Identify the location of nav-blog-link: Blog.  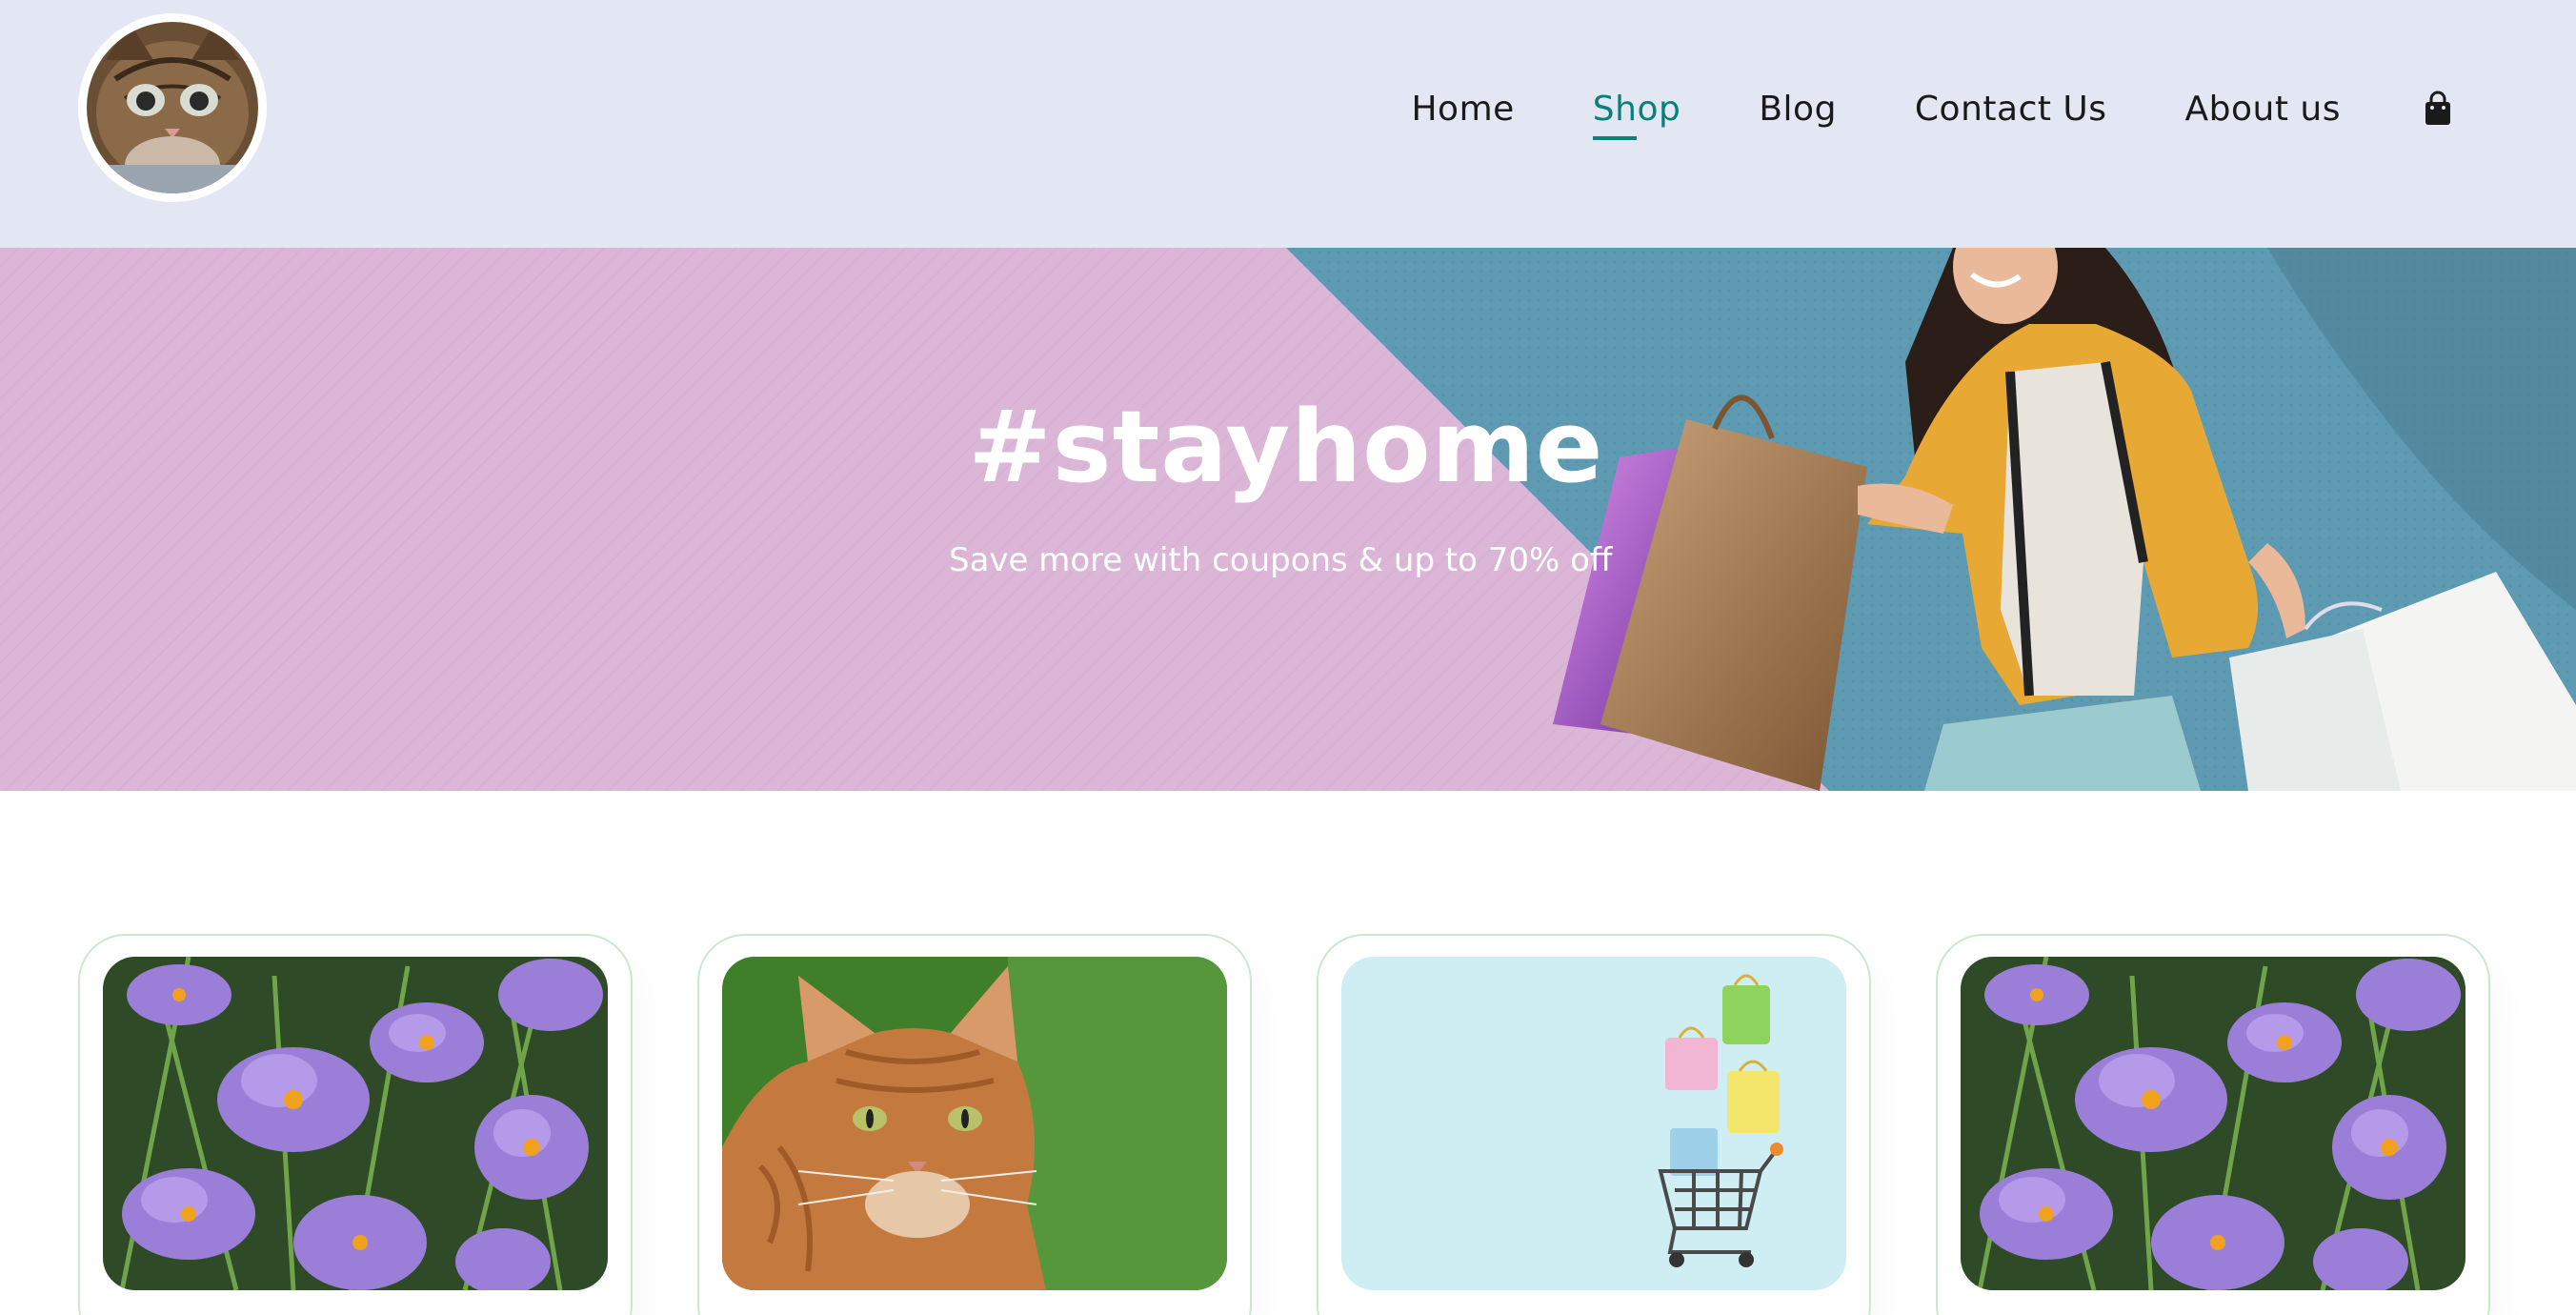
(1798, 110).